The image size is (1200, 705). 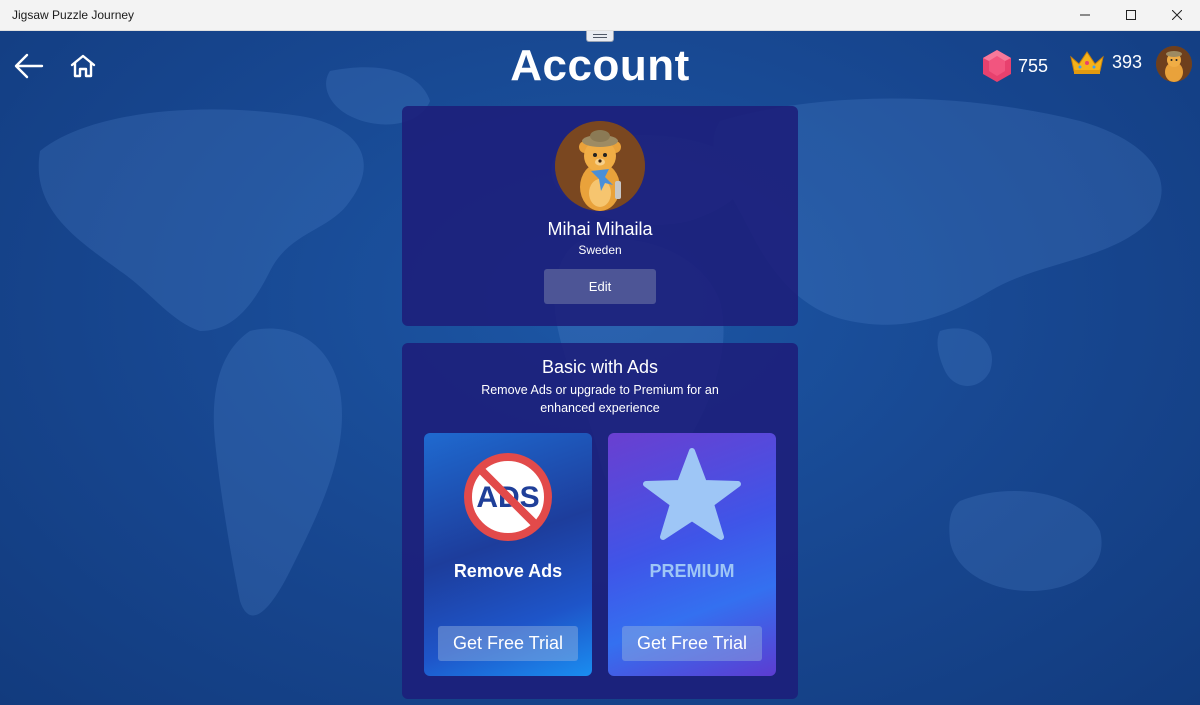 I want to click on user-country: Sweden, so click(x=600, y=250).